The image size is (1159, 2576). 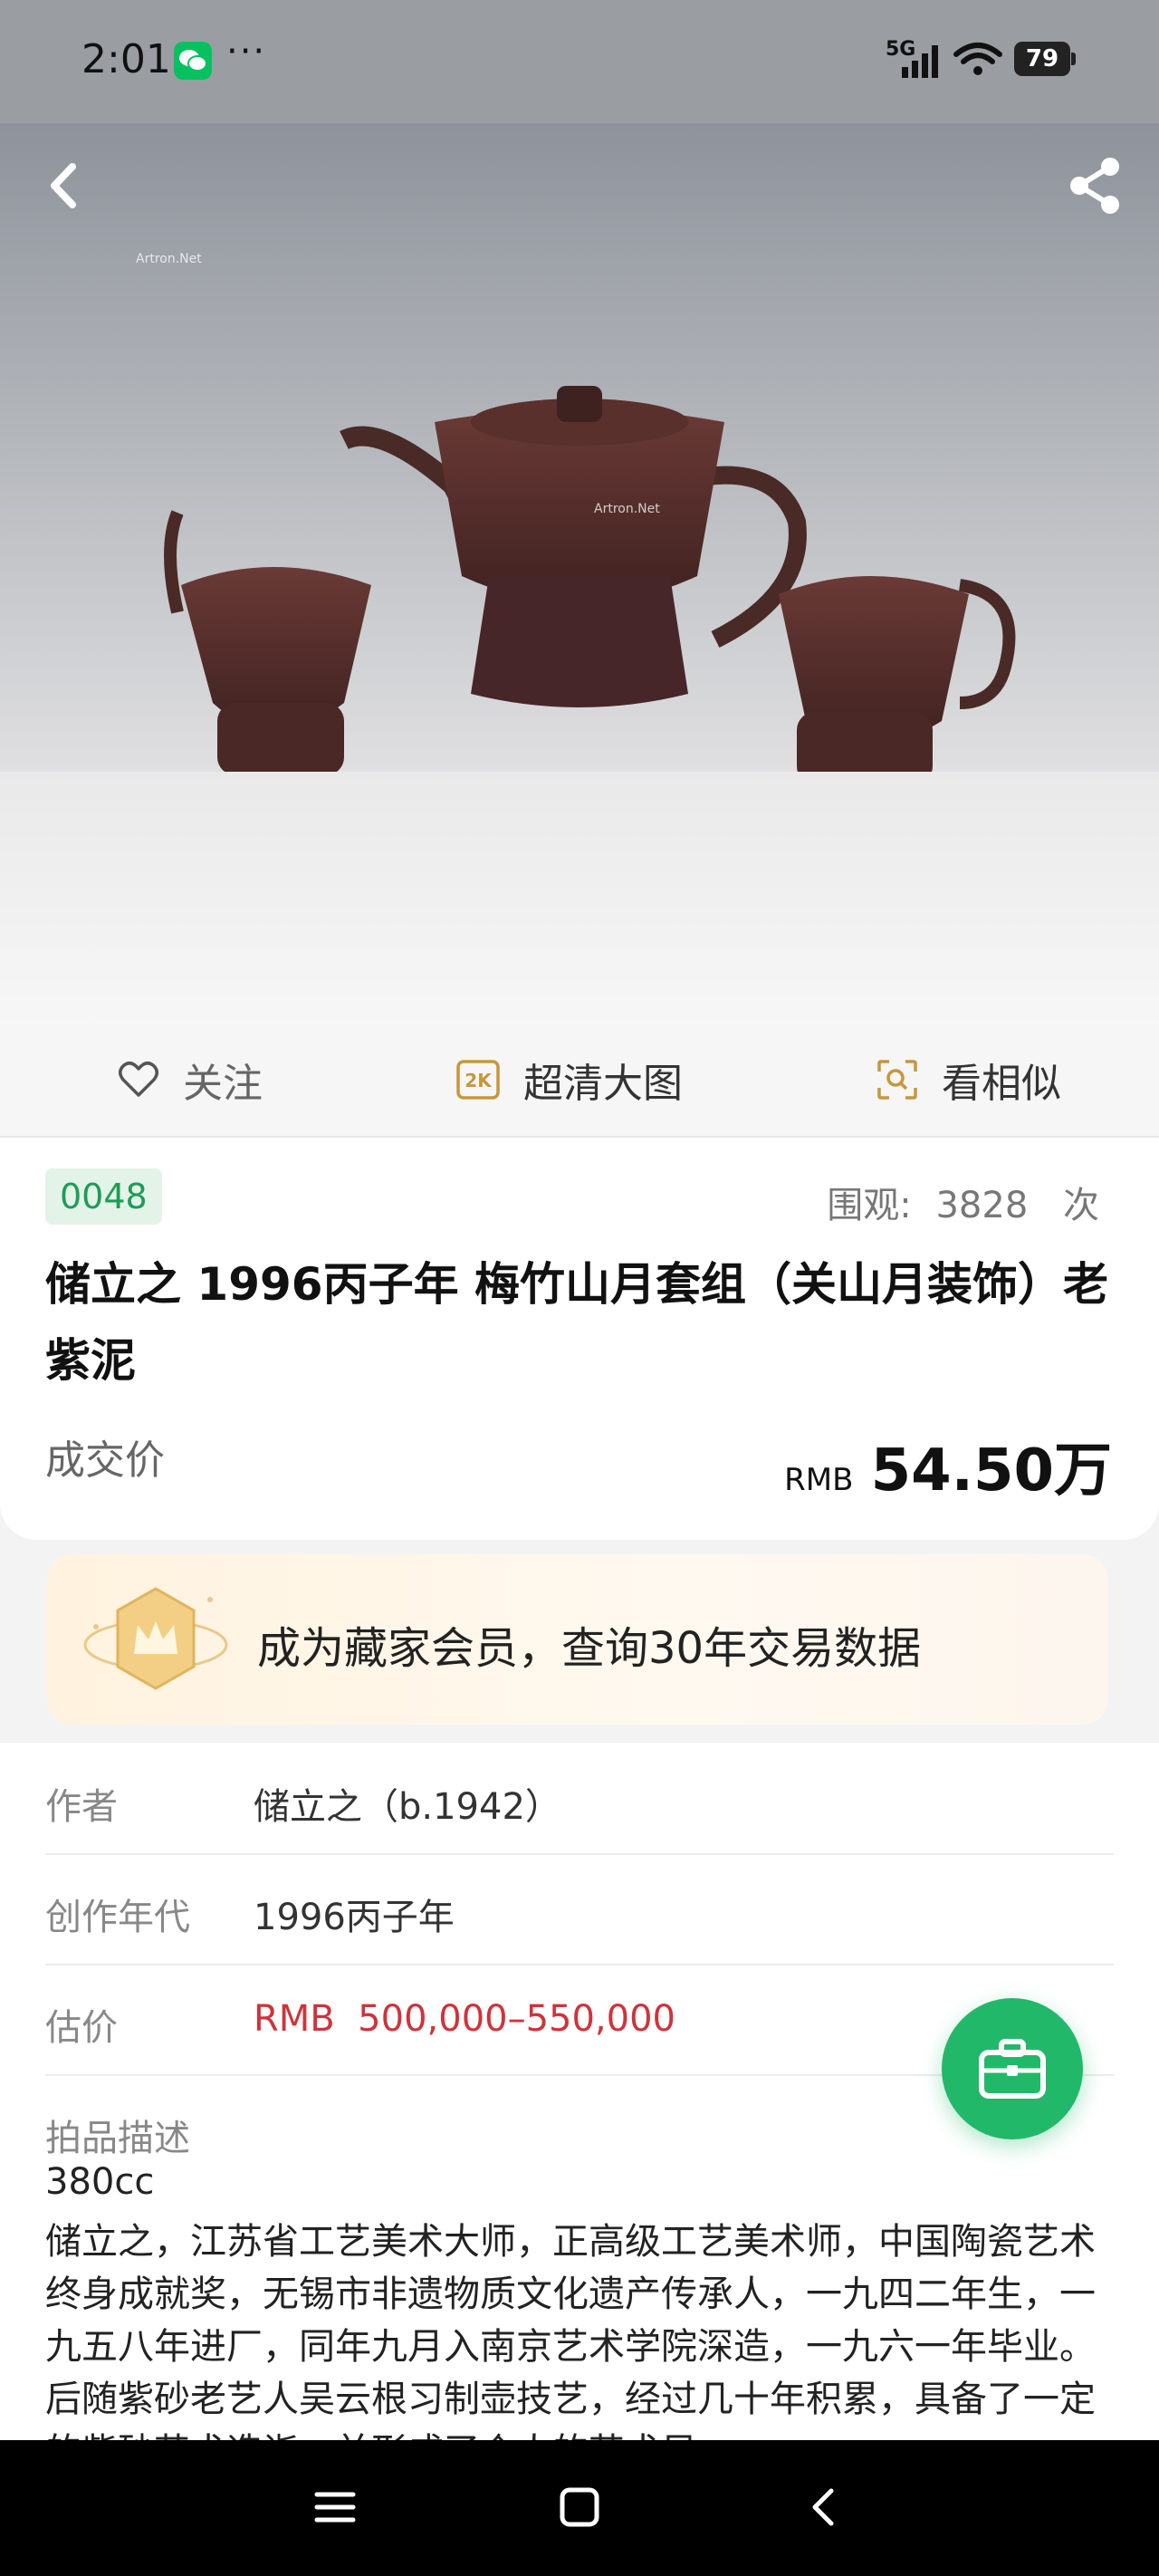 I want to click on estimate-value: RMB 500,000–550,000, so click(x=464, y=2019).